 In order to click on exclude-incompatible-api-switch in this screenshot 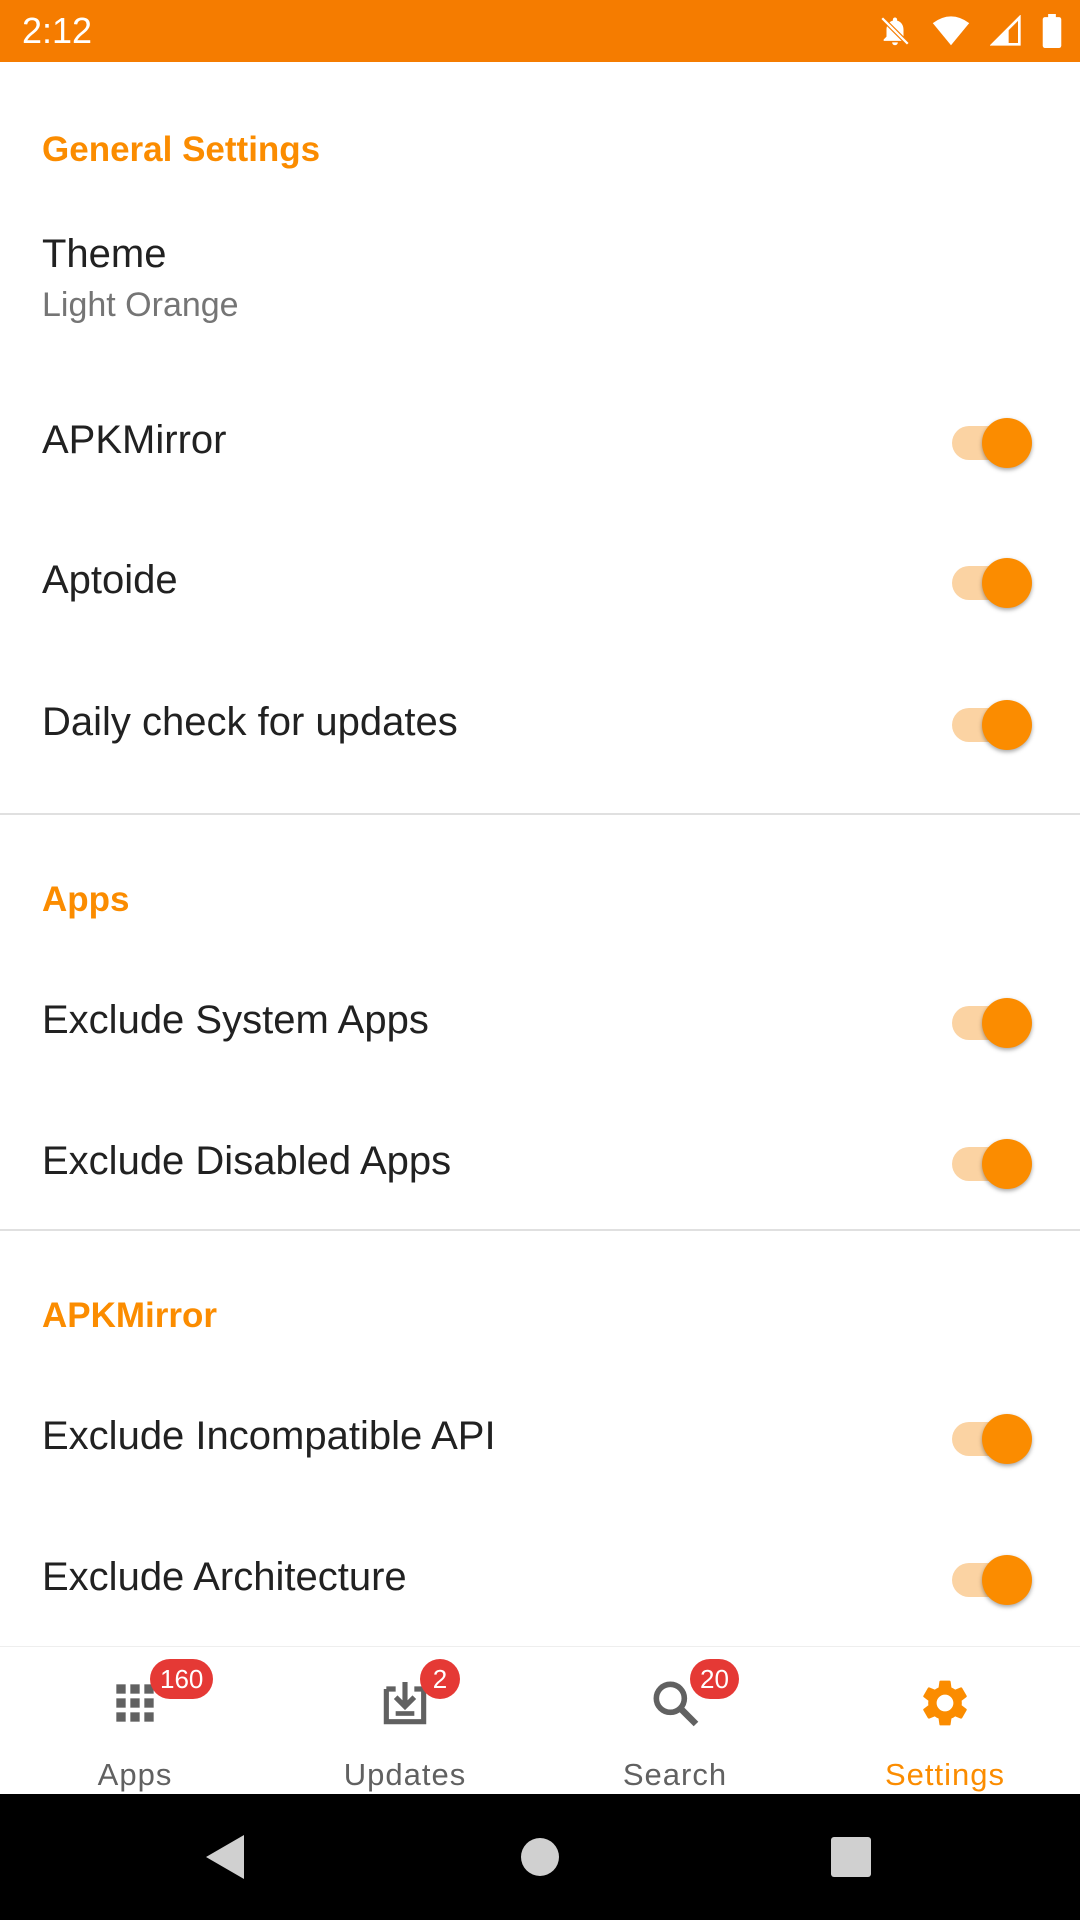, I will do `click(992, 1436)`.